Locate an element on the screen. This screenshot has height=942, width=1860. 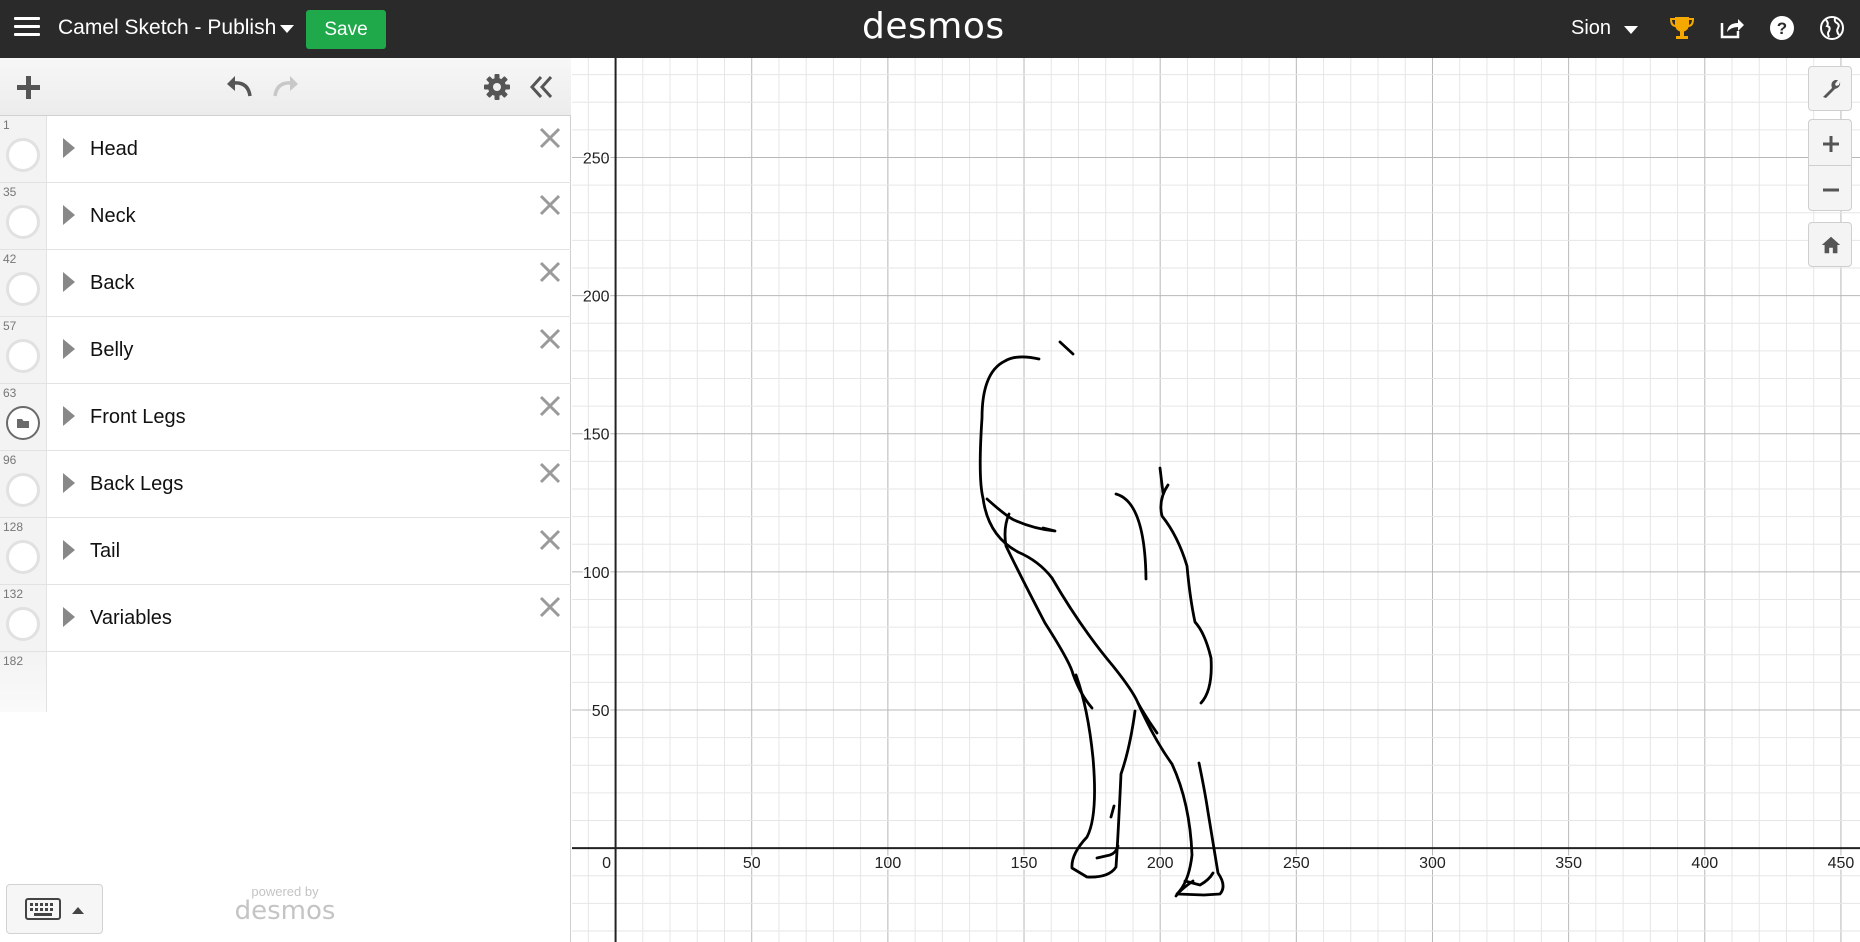
x-tick-label: 100 is located at coordinates (888, 863).